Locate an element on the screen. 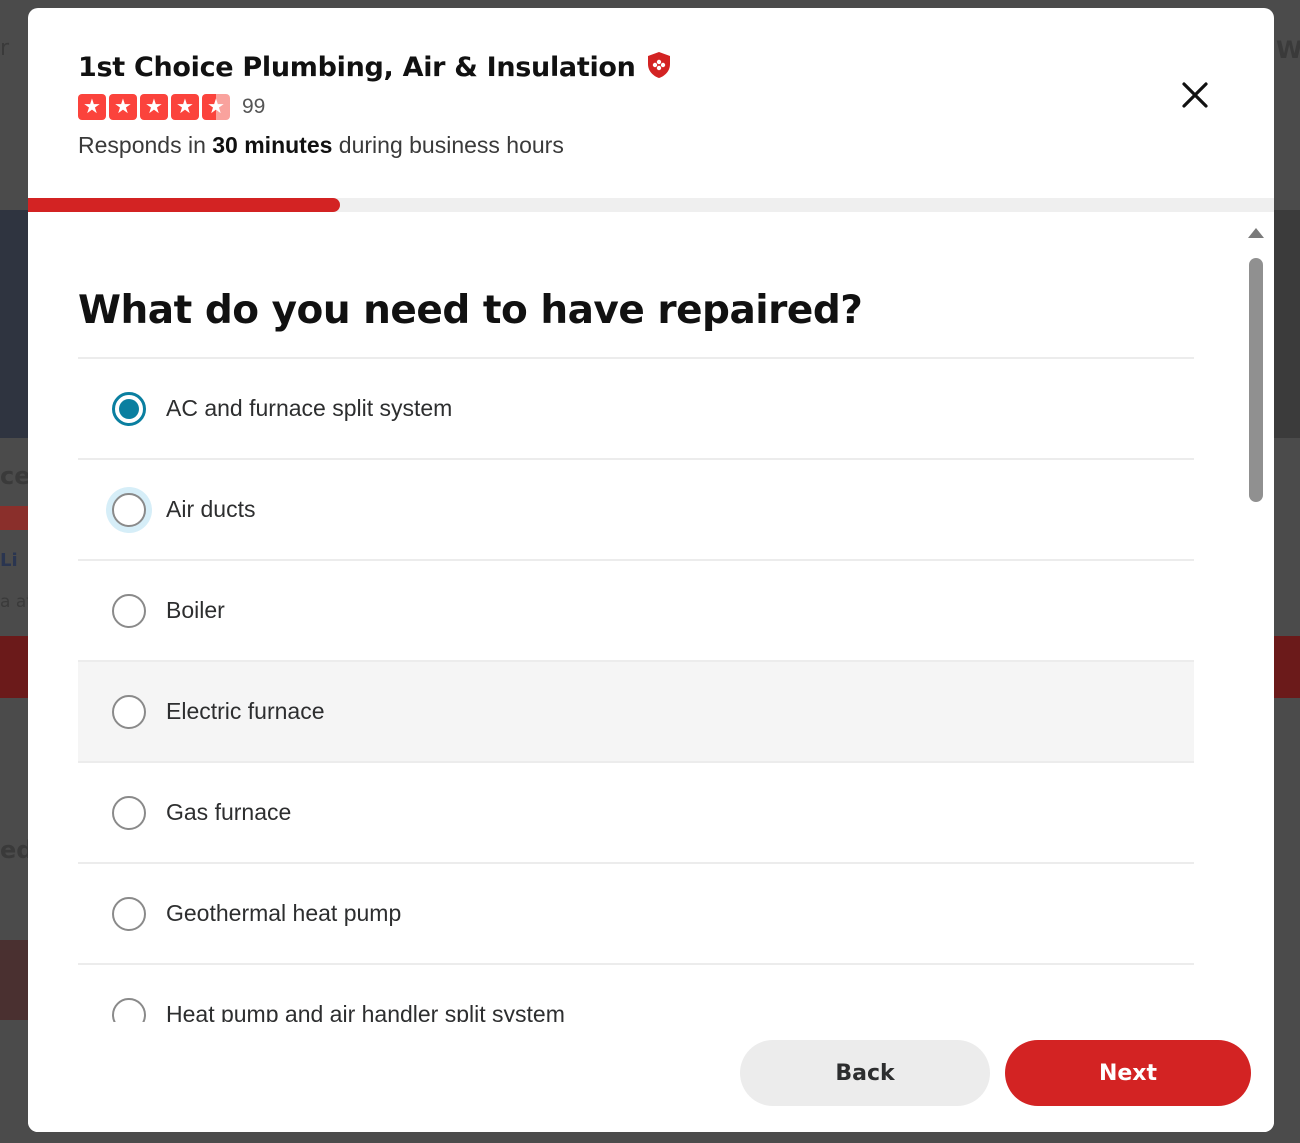 Image resolution: width=1300 pixels, height=1143 pixels. verified-shield-icon is located at coordinates (658, 64).